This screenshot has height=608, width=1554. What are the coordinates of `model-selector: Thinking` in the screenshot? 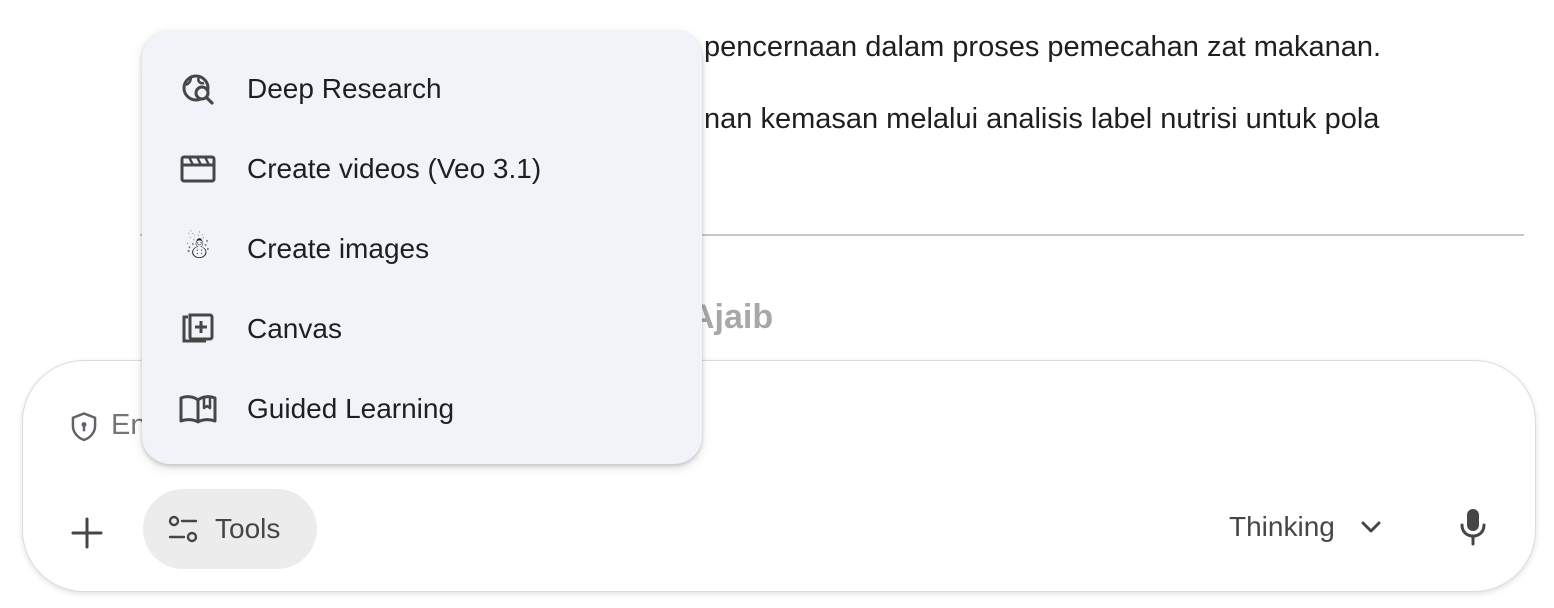 It's located at (1307, 527).